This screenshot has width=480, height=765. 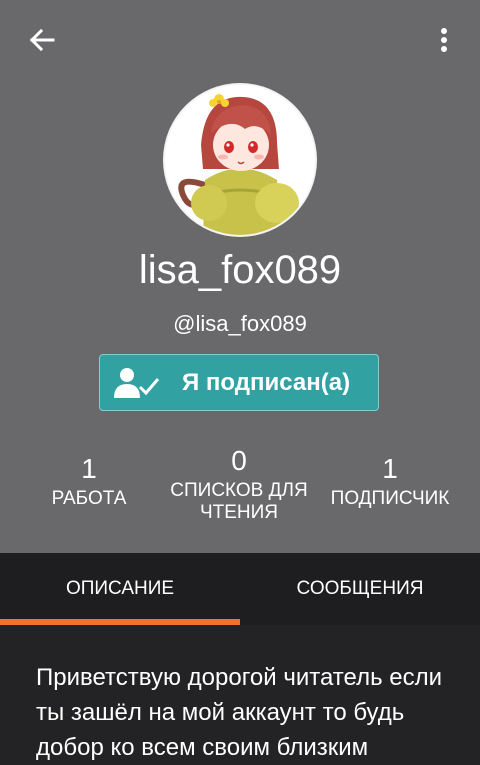 I want to click on following-button: Я подписан(а), so click(x=239, y=382).